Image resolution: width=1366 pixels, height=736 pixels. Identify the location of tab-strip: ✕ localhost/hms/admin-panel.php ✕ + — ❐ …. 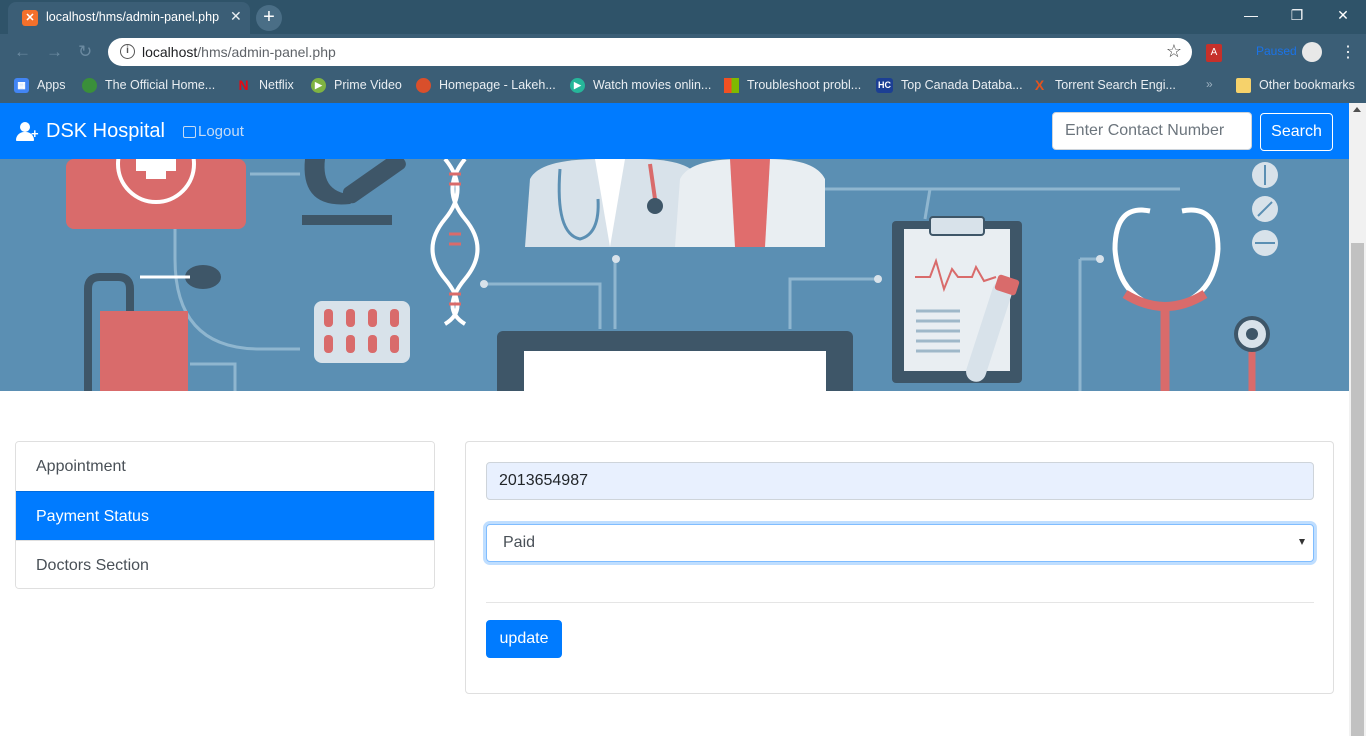
(683, 17).